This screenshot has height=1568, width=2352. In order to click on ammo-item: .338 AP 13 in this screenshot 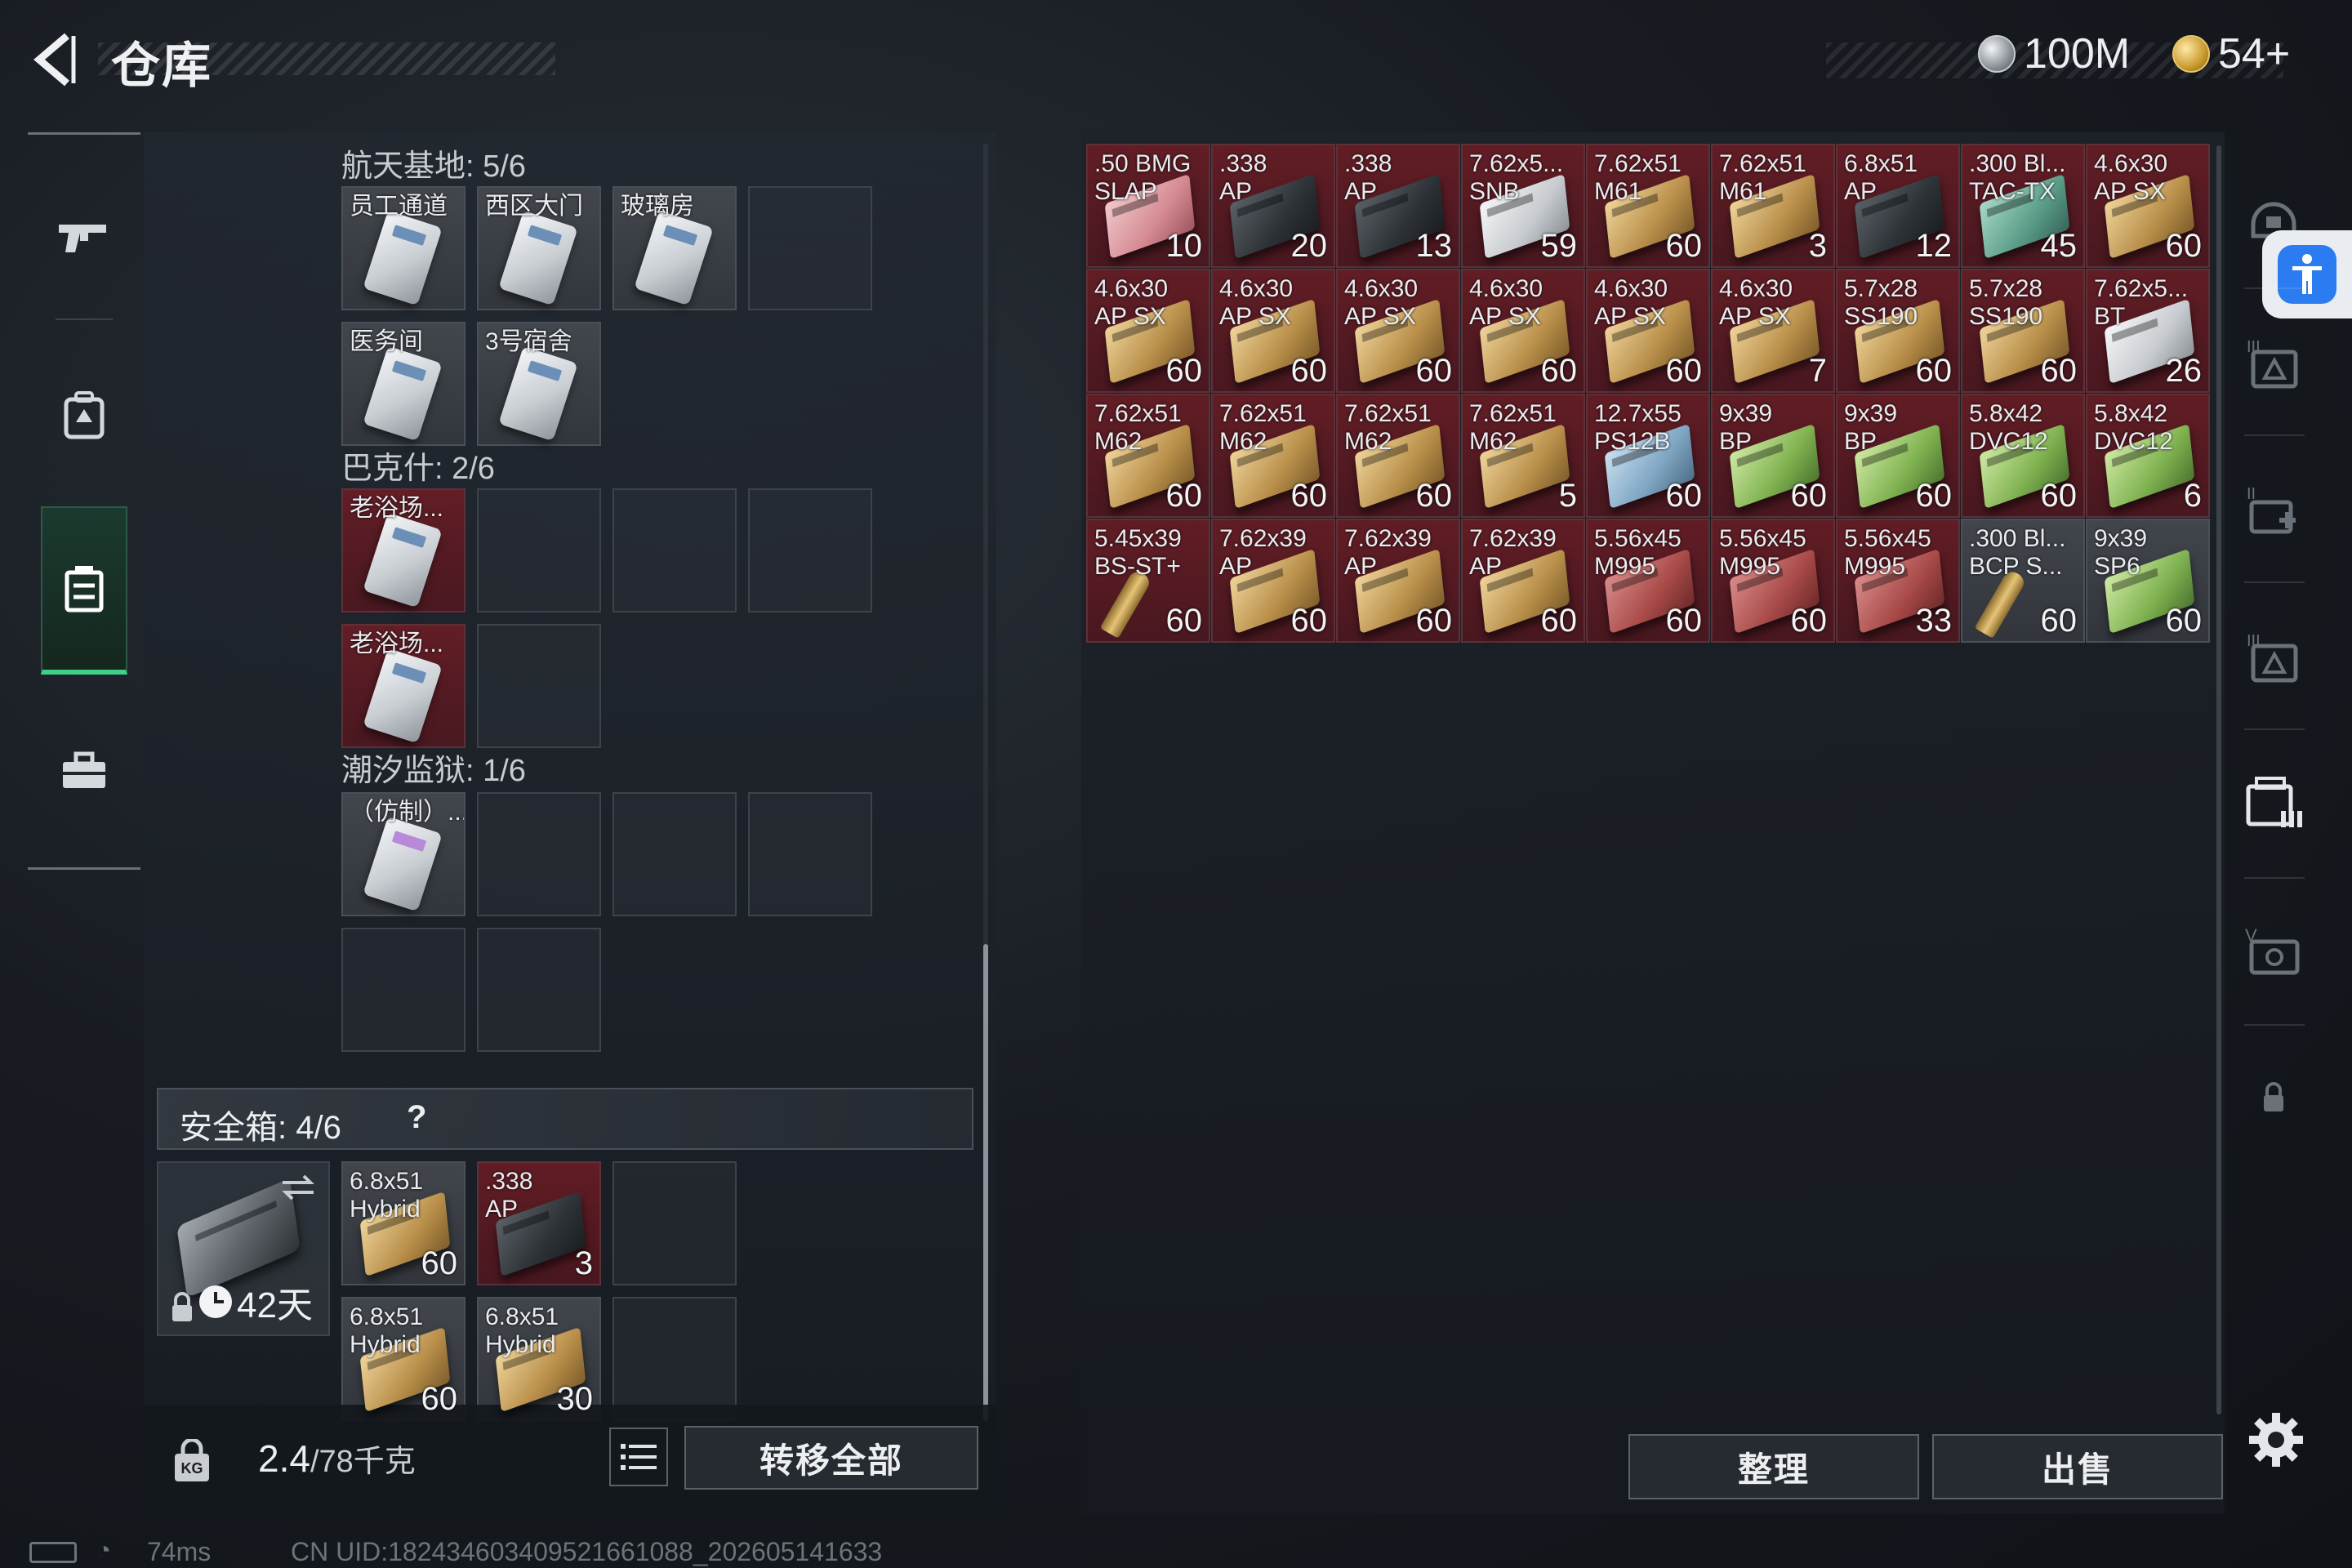, I will do `click(1398, 206)`.